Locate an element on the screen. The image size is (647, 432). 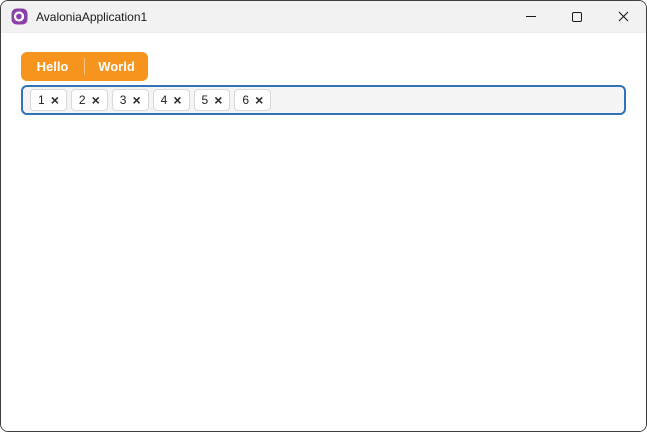
chip-label: 2 is located at coordinates (82, 100).